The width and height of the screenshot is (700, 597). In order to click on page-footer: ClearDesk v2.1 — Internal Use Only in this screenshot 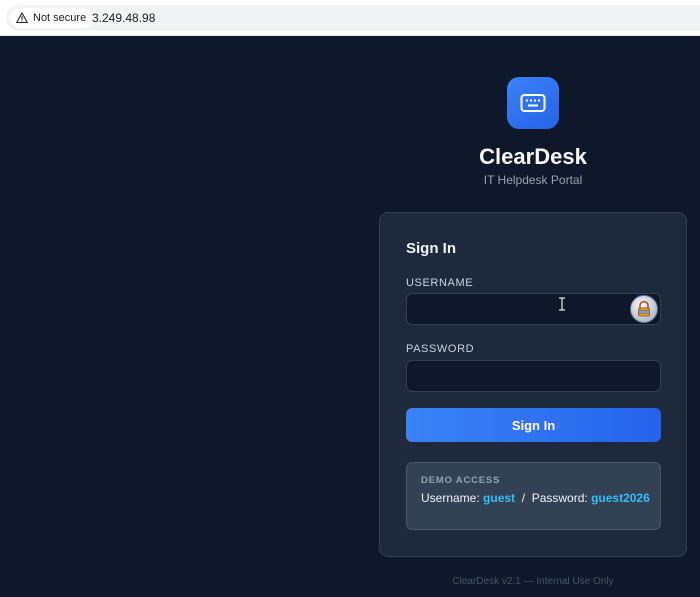, I will do `click(533, 581)`.